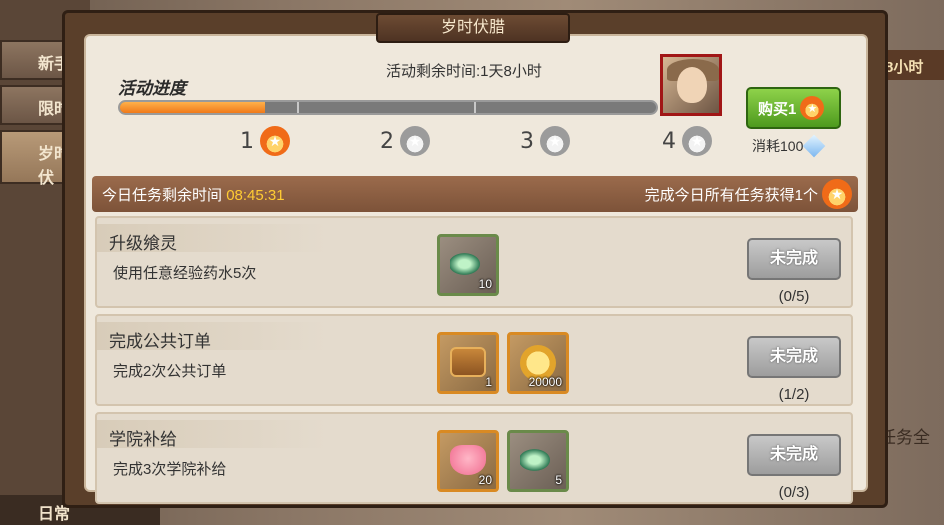  I want to click on daily-time-label: 今日任务剩余时间, so click(162, 195).